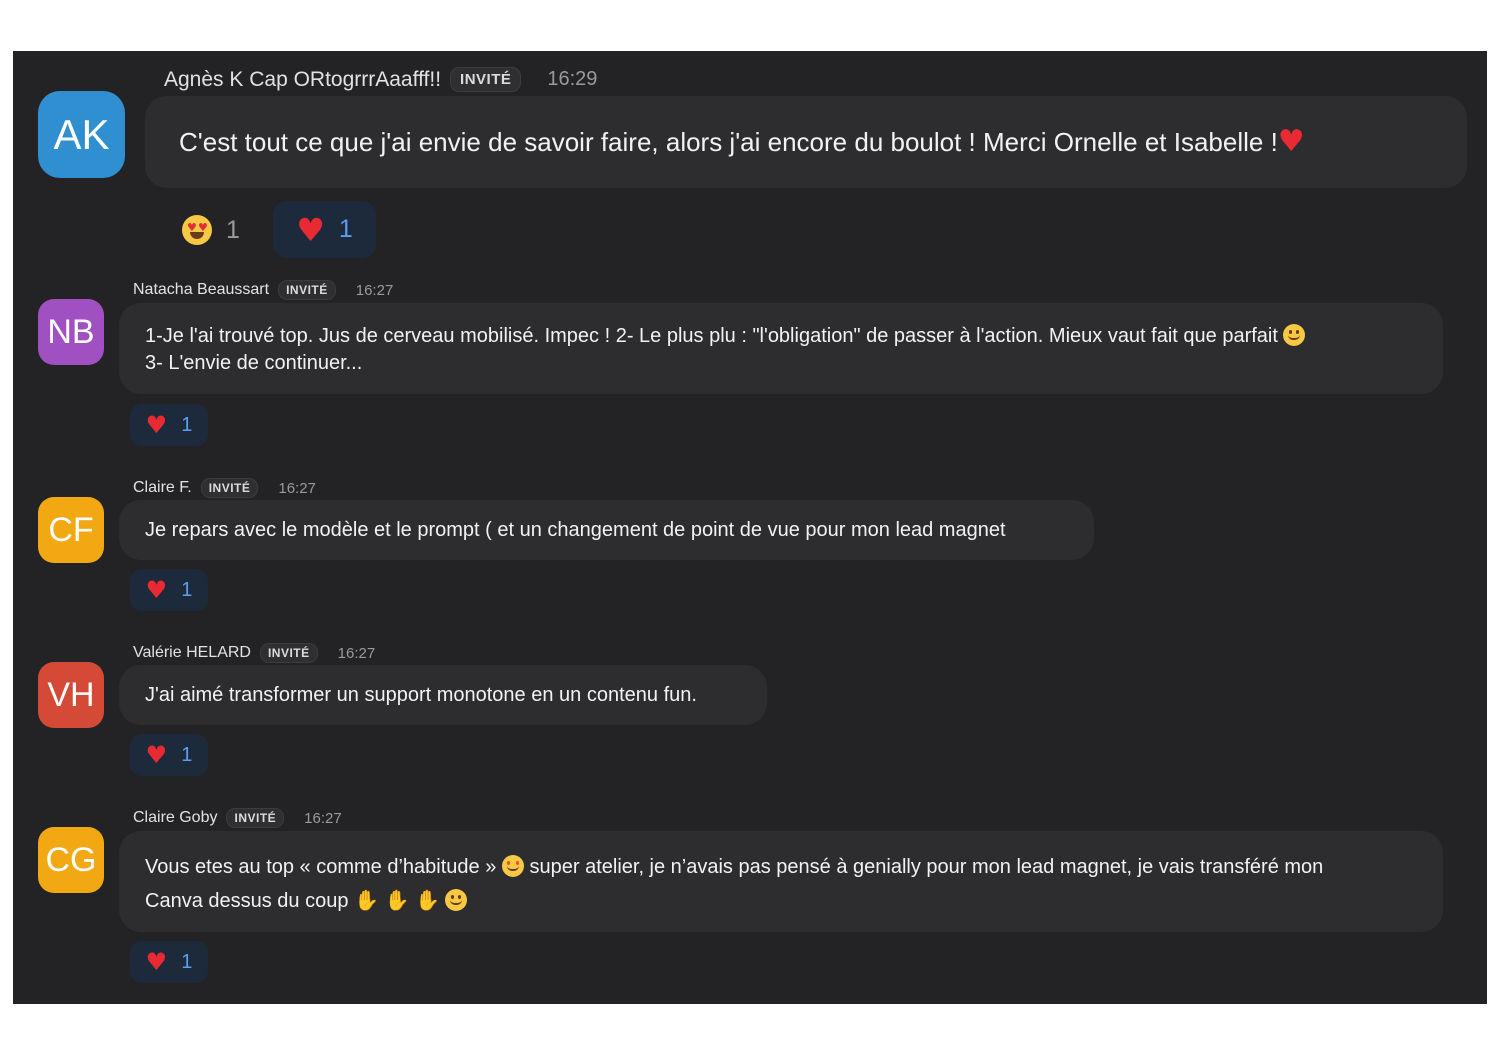 The image size is (1500, 1055). I want to click on timestamp: 16:29, so click(572, 79).